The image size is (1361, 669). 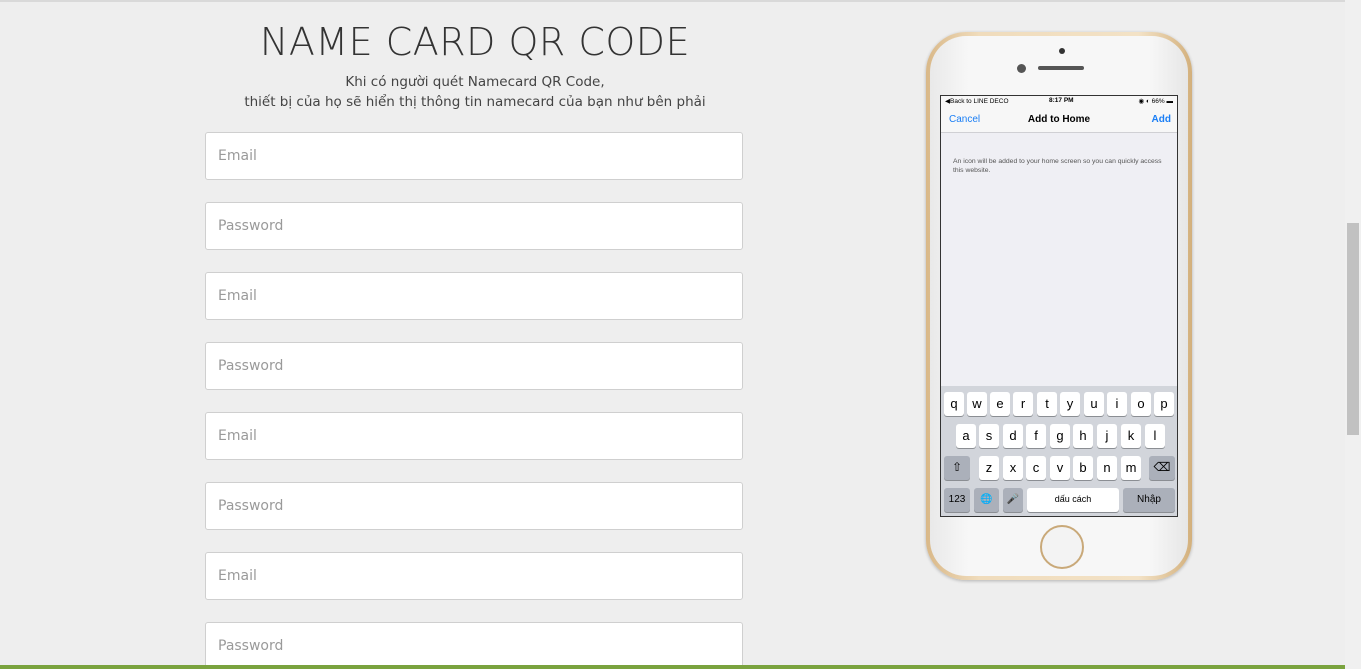 What do you see at coordinates (1062, 51) in the screenshot?
I see `proximity-sensor-icon` at bounding box center [1062, 51].